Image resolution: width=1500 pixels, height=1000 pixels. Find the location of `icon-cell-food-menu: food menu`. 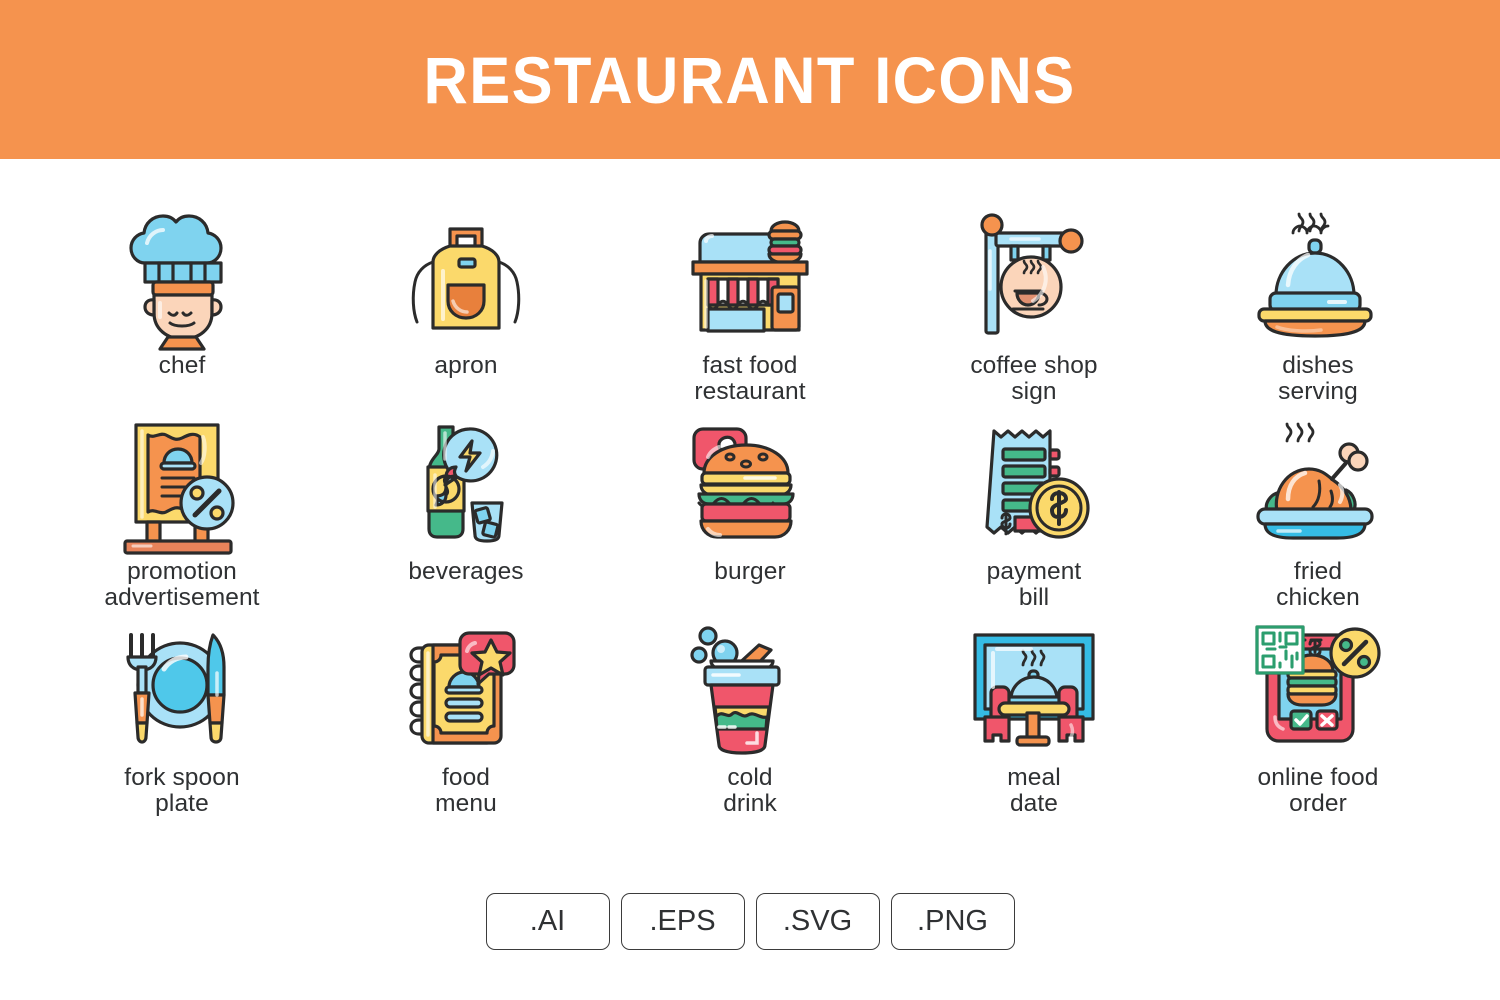

icon-cell-food-menu: food menu is located at coordinates (466, 716).